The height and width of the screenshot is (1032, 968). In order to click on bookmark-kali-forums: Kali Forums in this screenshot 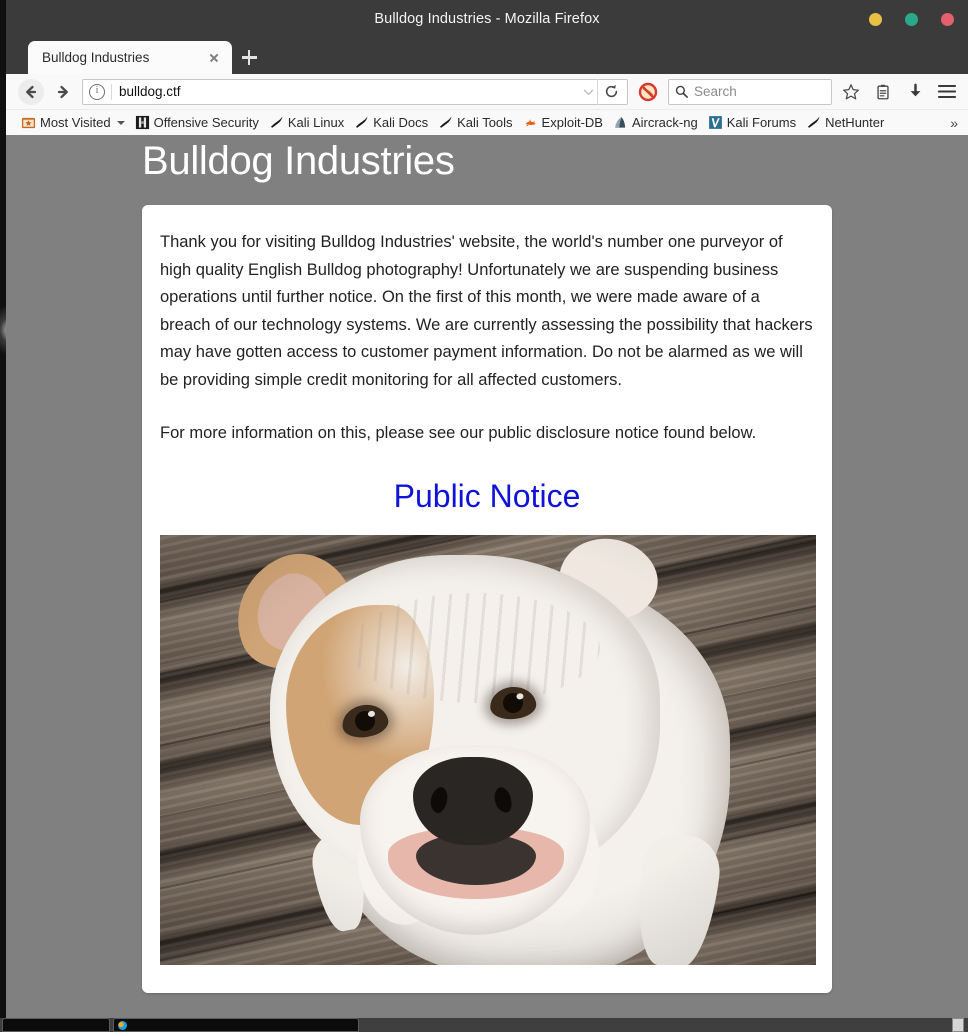, I will do `click(752, 122)`.